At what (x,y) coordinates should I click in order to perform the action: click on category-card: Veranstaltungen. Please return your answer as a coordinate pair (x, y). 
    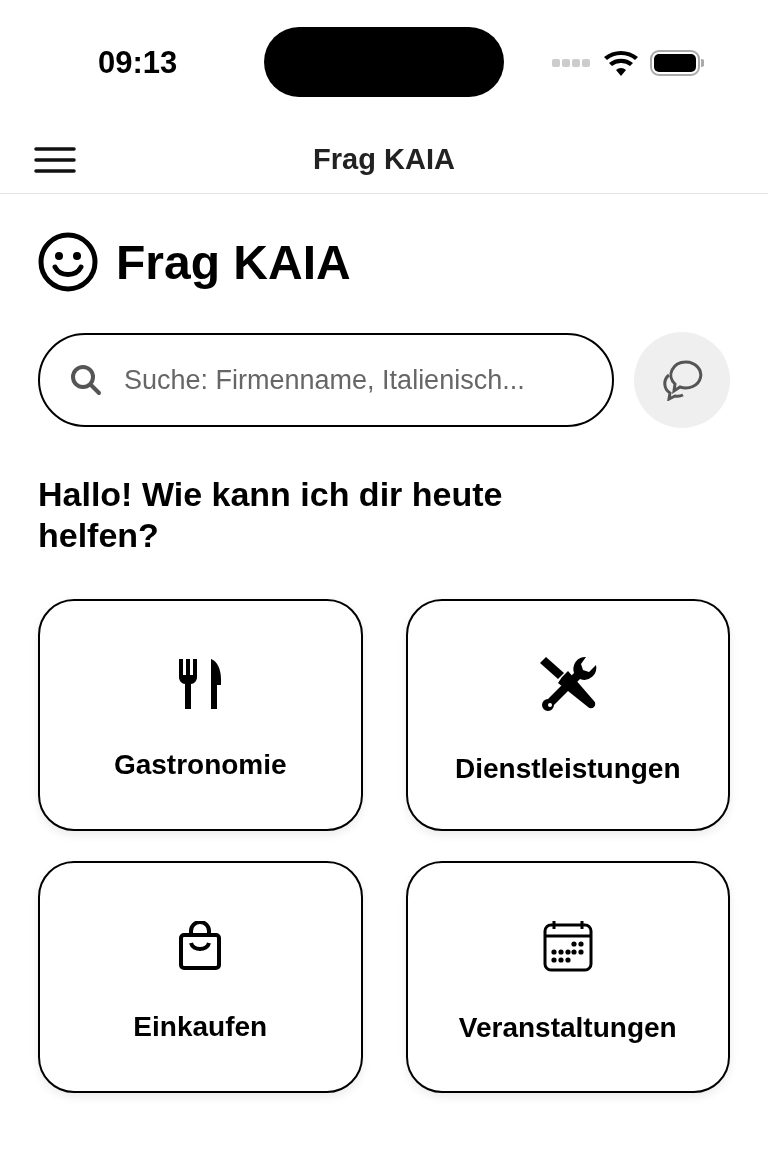
    Looking at the image, I should click on (567, 976).